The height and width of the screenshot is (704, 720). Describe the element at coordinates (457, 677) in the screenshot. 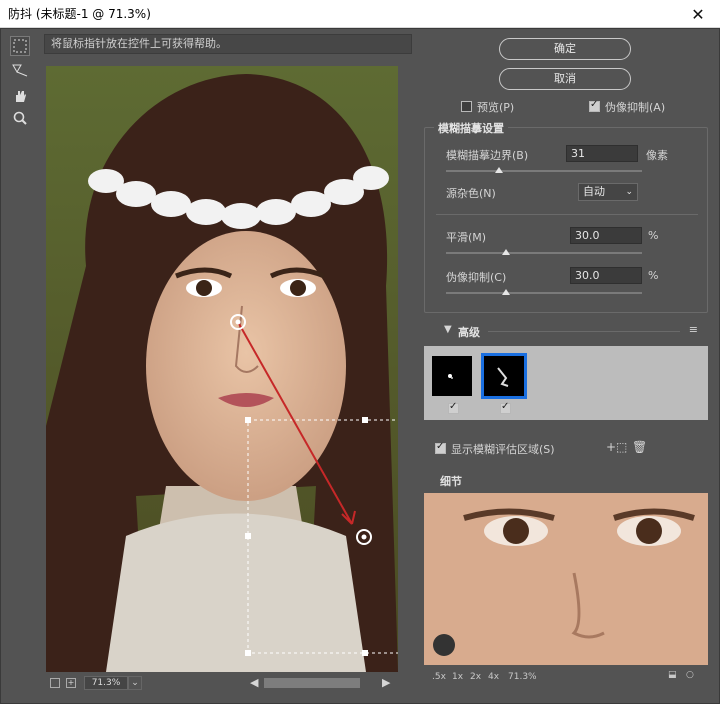

I see `zoom-option: 1x` at that location.